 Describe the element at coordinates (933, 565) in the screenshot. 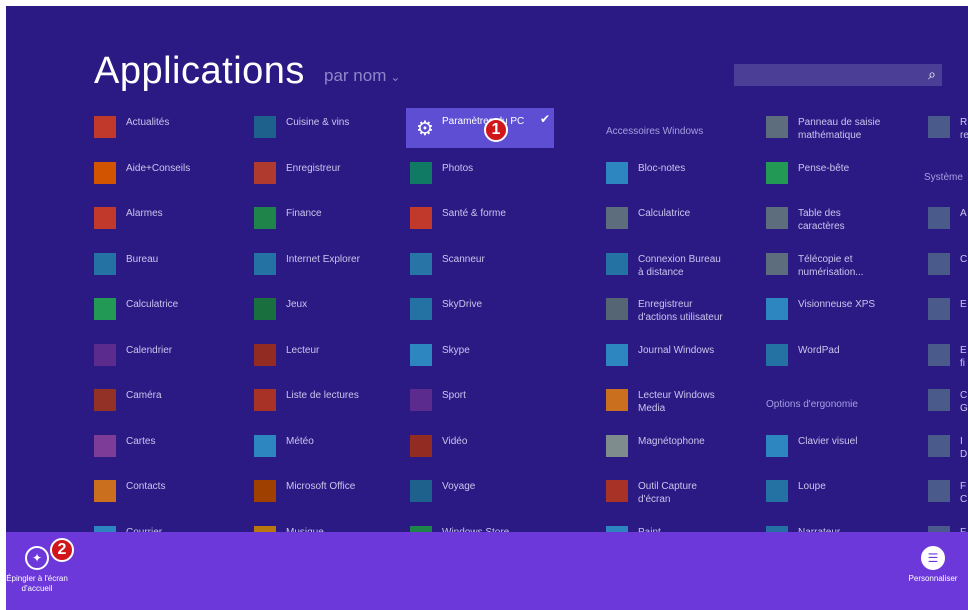

I see `customize-button: ☰ Personnaliser` at that location.